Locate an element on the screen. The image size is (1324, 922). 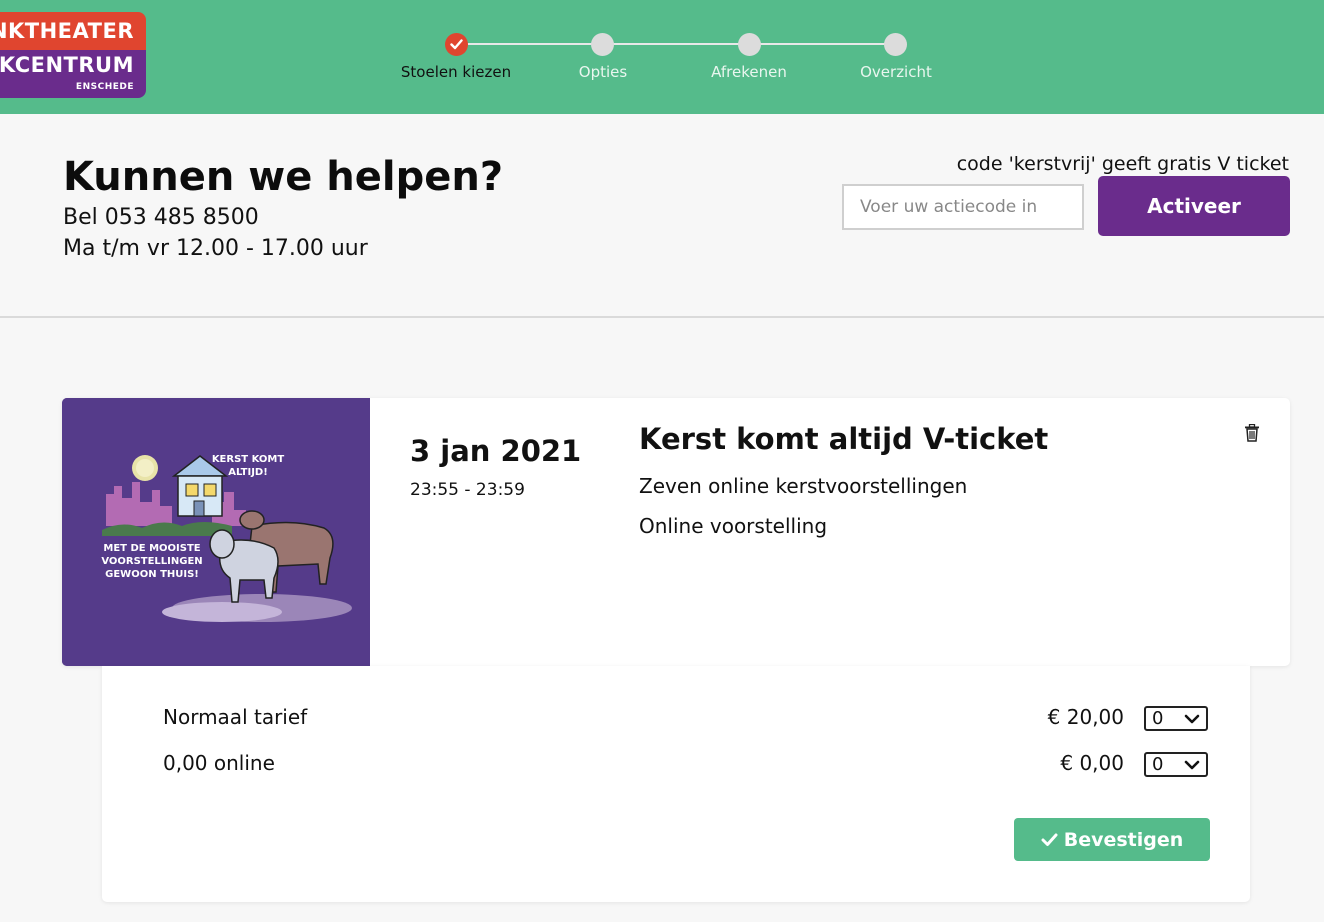
tariff-row: 0,00 online € 0,00 0 is located at coordinates (676, 766).